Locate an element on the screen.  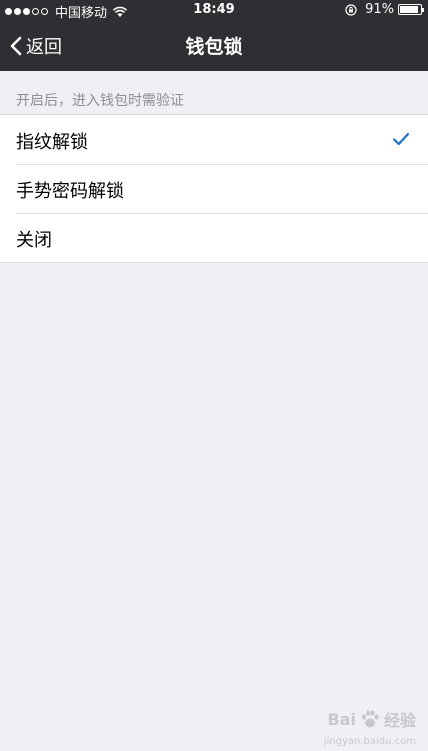
watermark-logo: Bai 经验 is located at coordinates (372, 719).